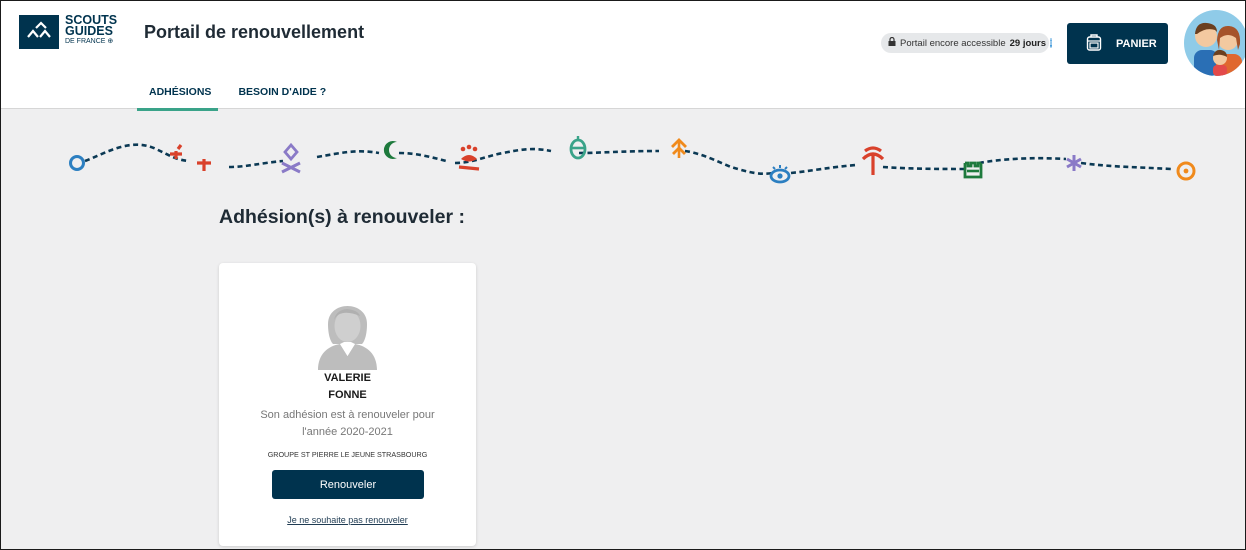 This screenshot has height=550, width=1246. I want to click on main-tabs: ADHÉSIONS BESOIN D'AIDE ?, so click(235, 97).